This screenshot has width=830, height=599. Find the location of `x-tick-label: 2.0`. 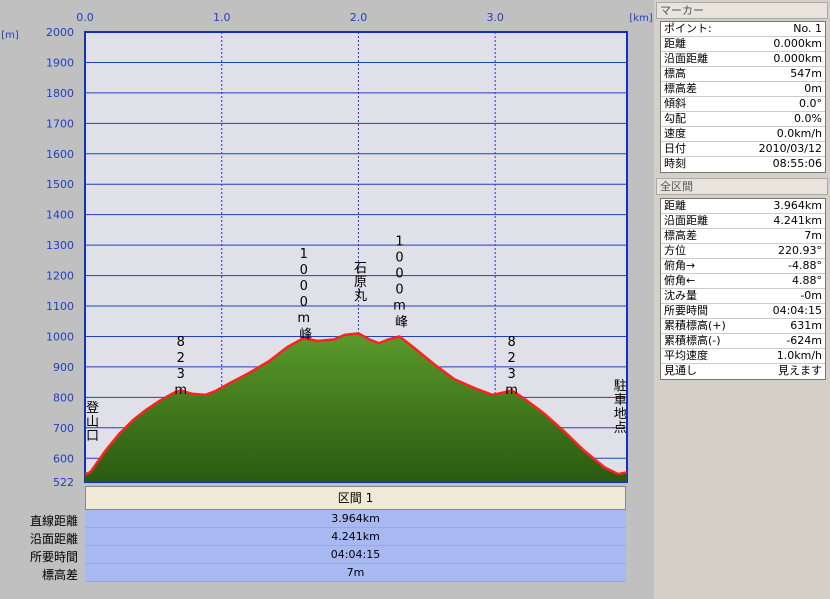

x-tick-label: 2.0 is located at coordinates (359, 17).